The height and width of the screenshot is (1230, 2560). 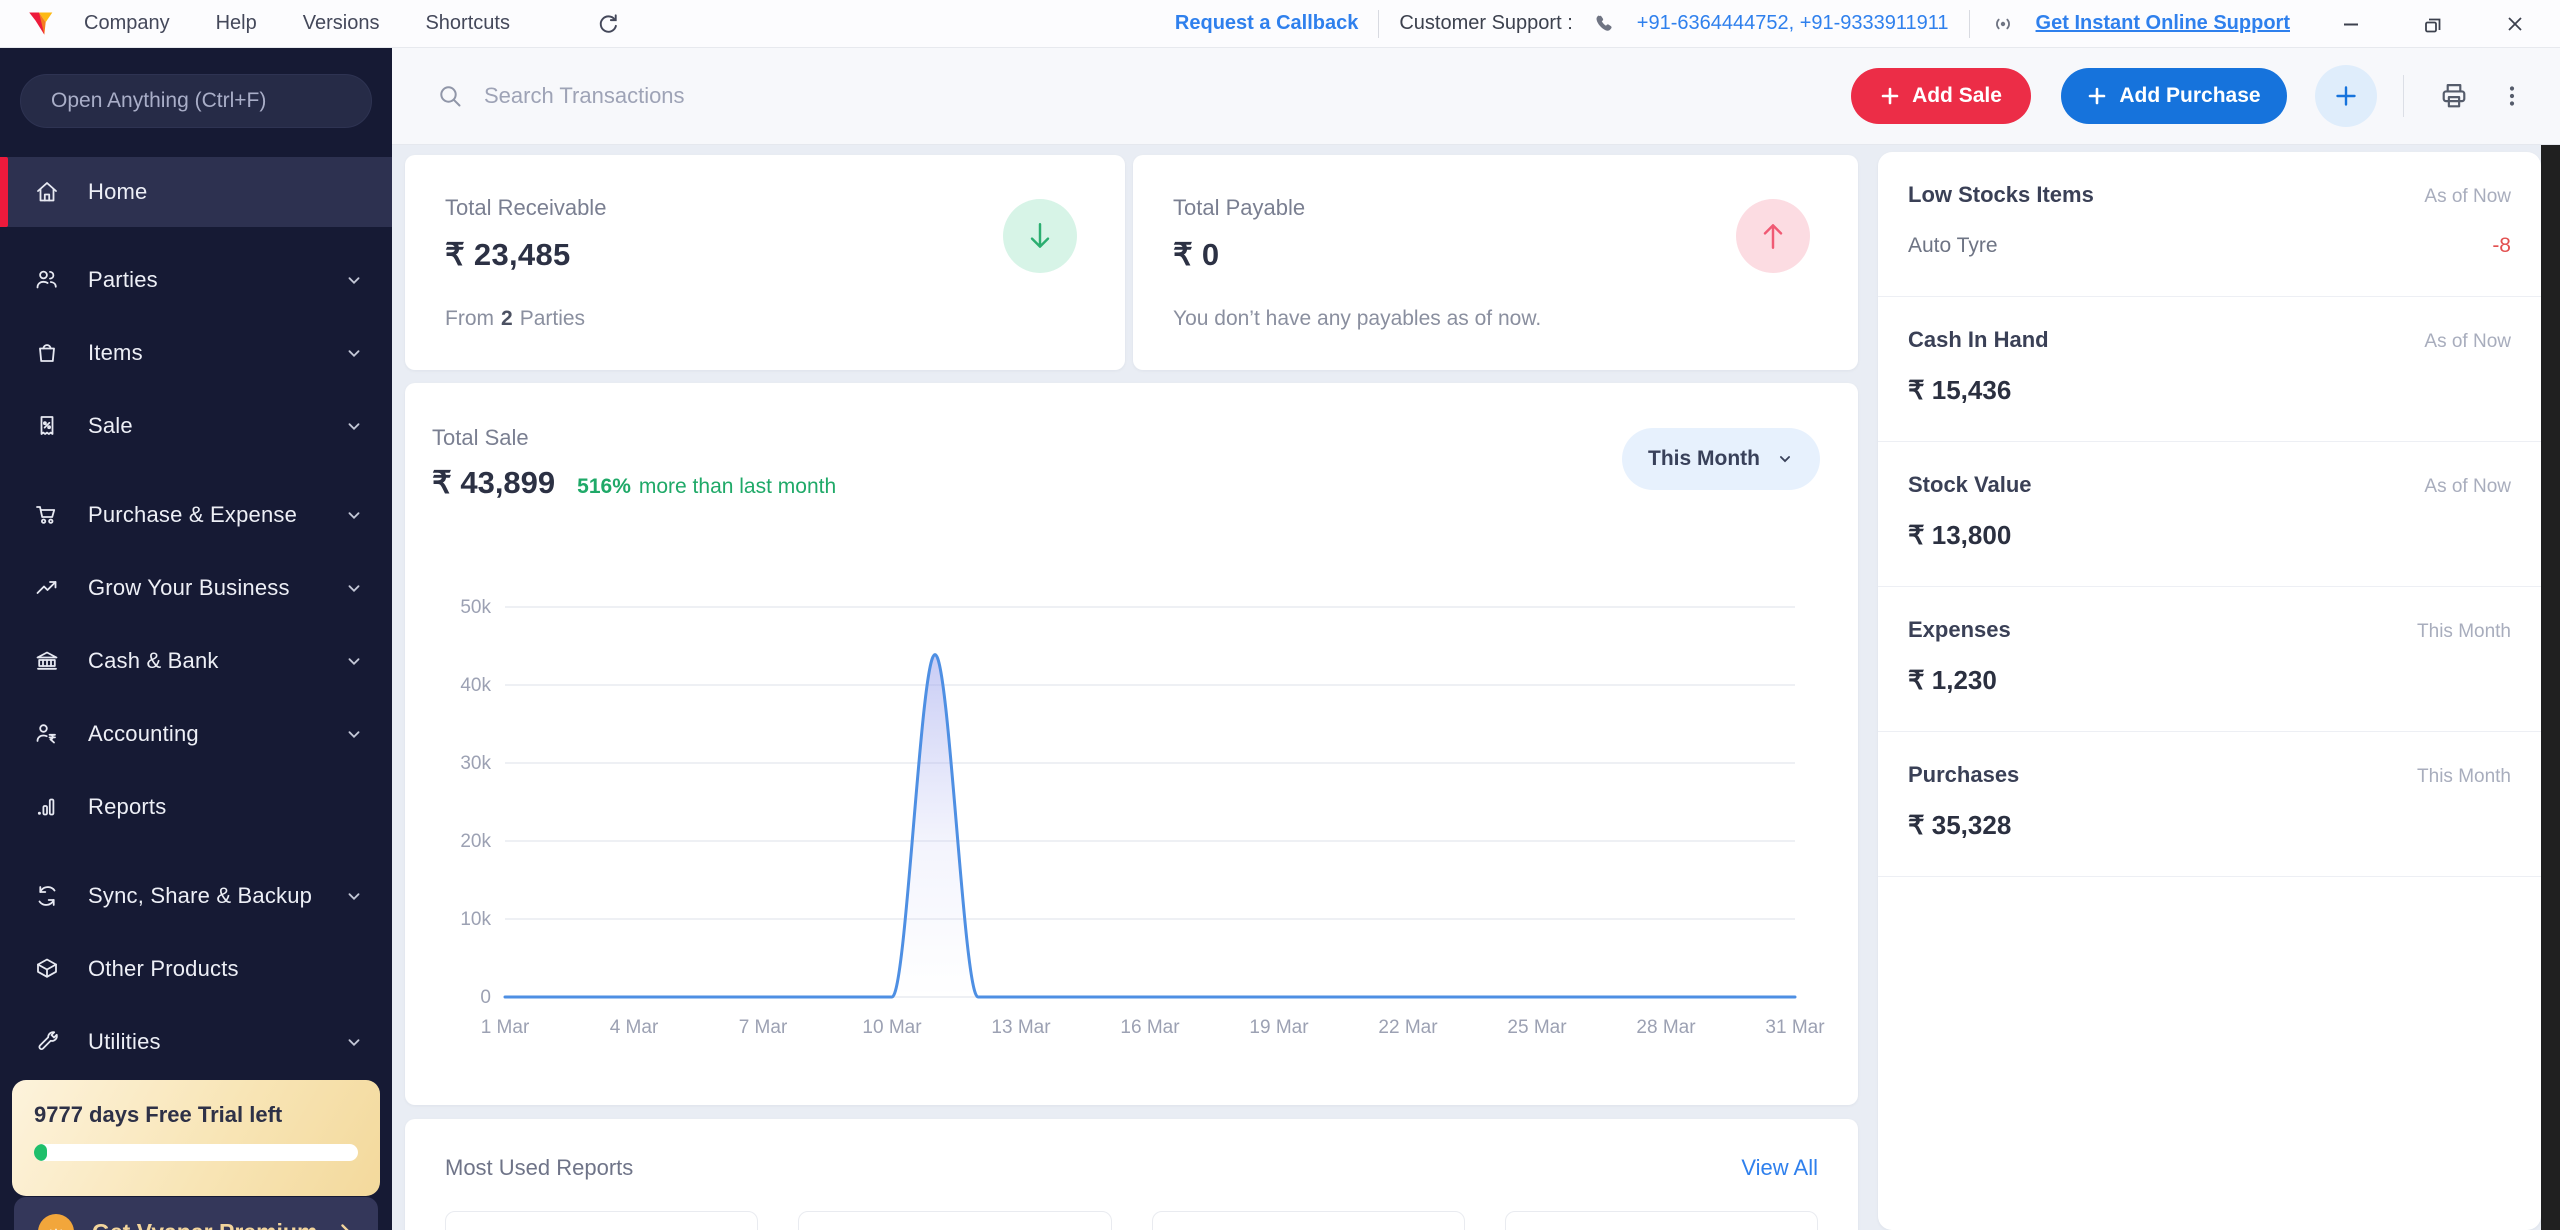 What do you see at coordinates (2464, 776) in the screenshot?
I see `purchases-badge: This Month` at bounding box center [2464, 776].